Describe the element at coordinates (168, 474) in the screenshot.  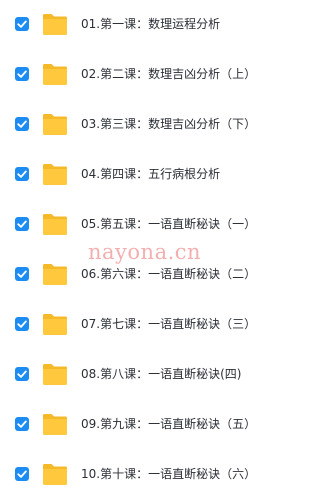
I see `file-name: 10.第十课：一语直断秘诀（六）` at that location.